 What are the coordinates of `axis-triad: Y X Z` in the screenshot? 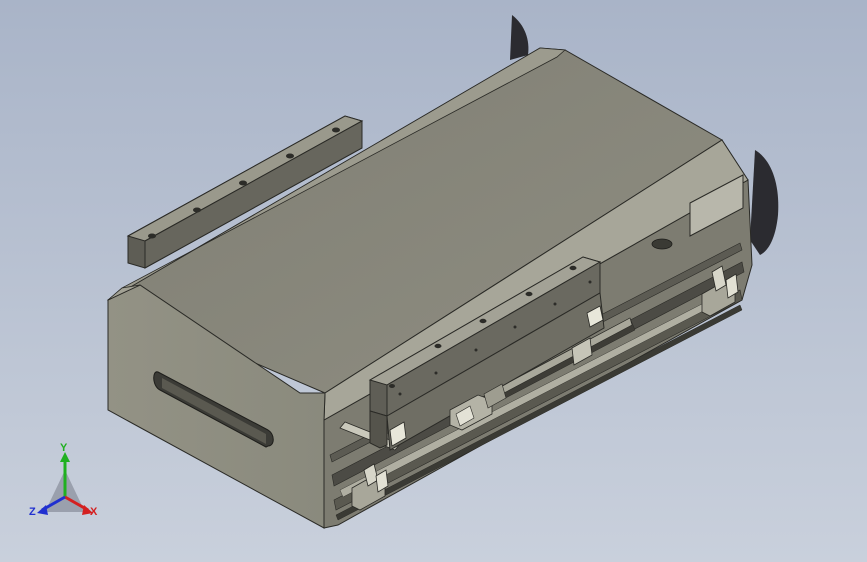 It's located at (63, 480).